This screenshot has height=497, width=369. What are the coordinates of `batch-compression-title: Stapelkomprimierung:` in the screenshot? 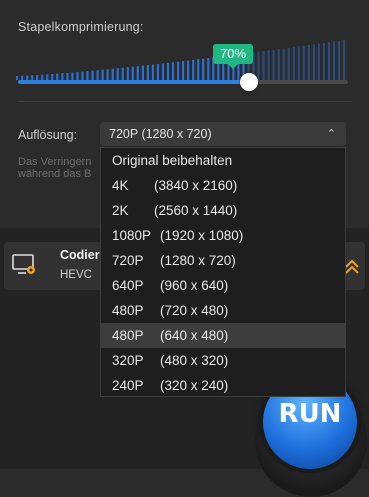 It's located at (81, 27).